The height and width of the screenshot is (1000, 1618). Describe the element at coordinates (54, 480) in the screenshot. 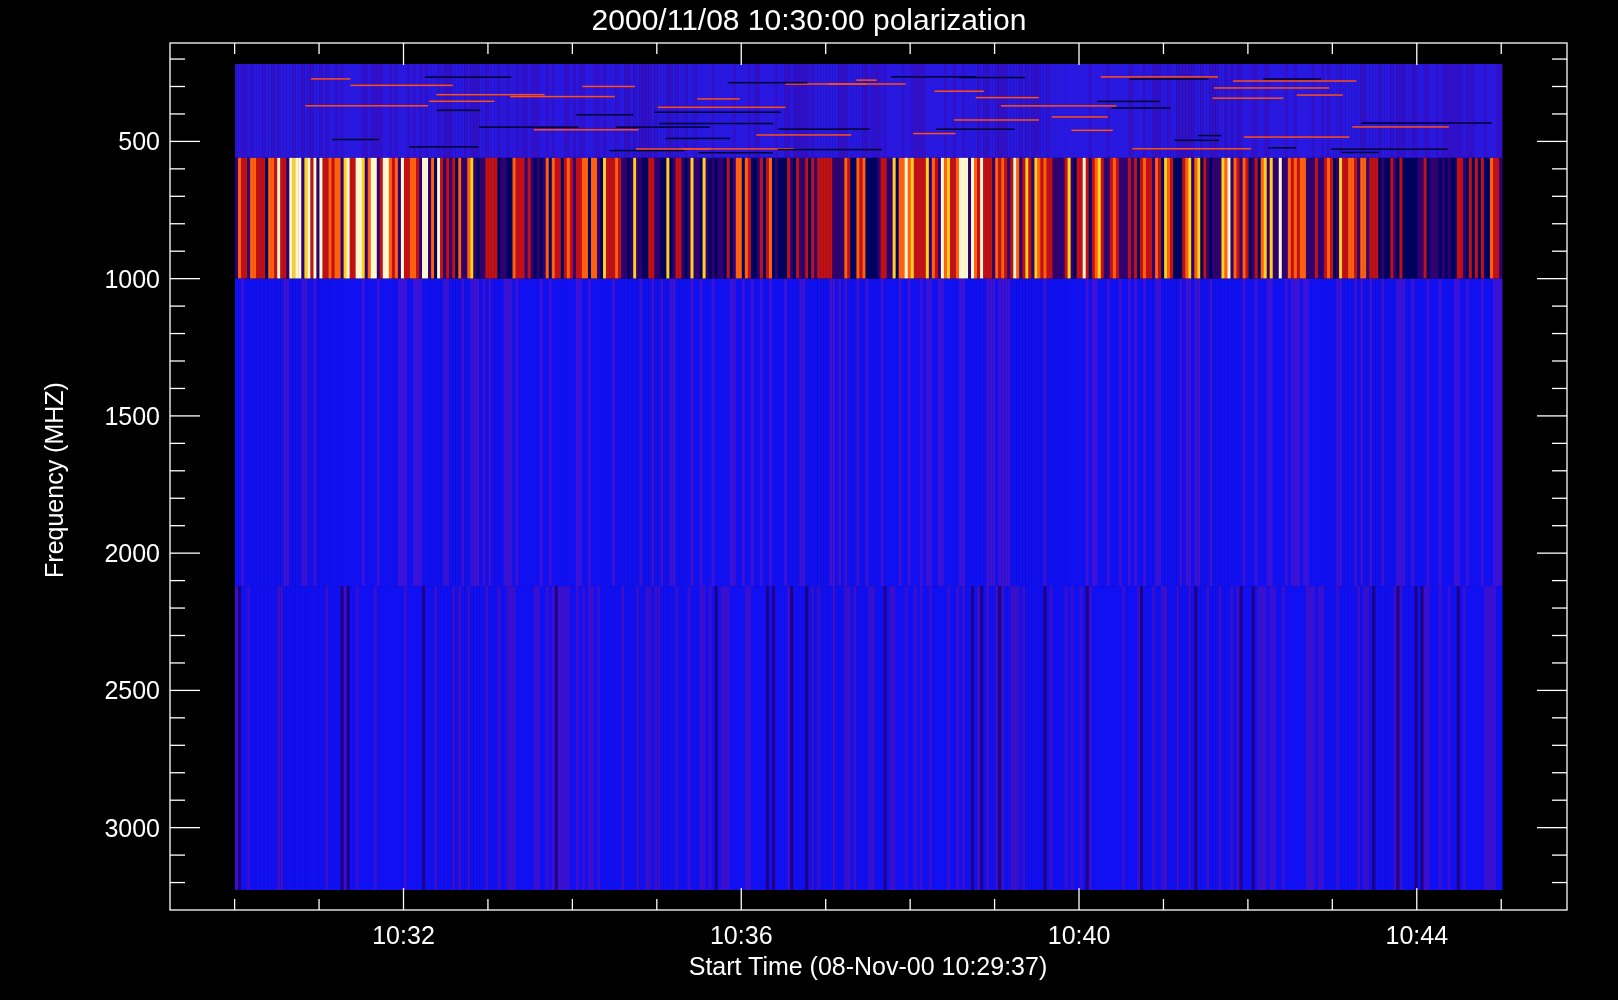

I see `y-axis-label: Frequency (MHZ)` at that location.